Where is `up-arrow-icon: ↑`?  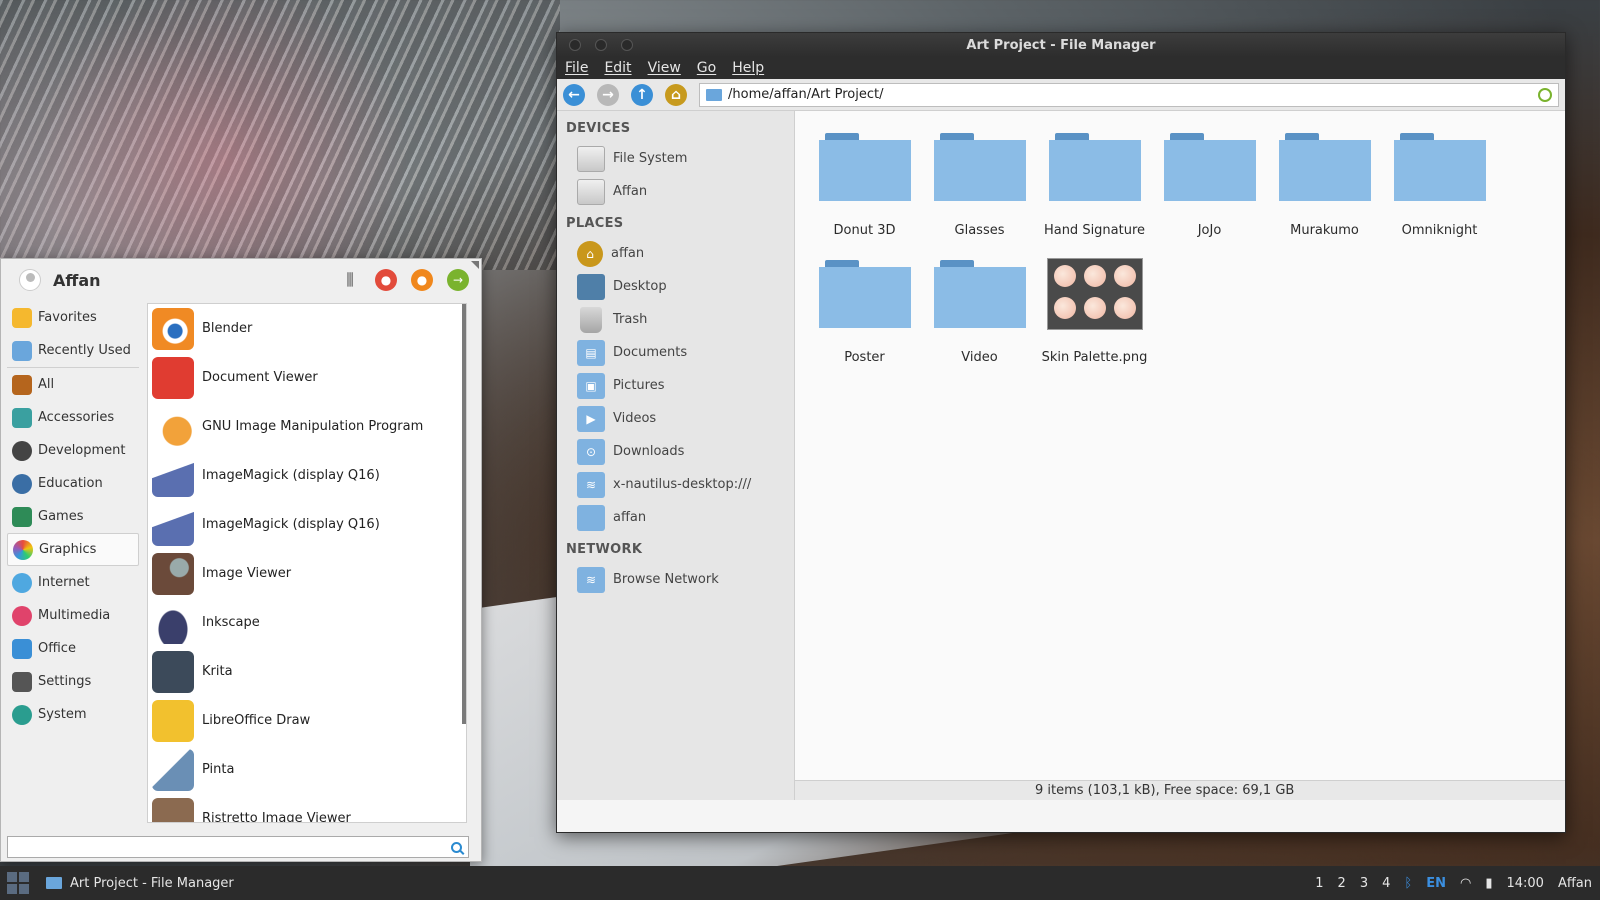 up-arrow-icon: ↑ is located at coordinates (642, 94).